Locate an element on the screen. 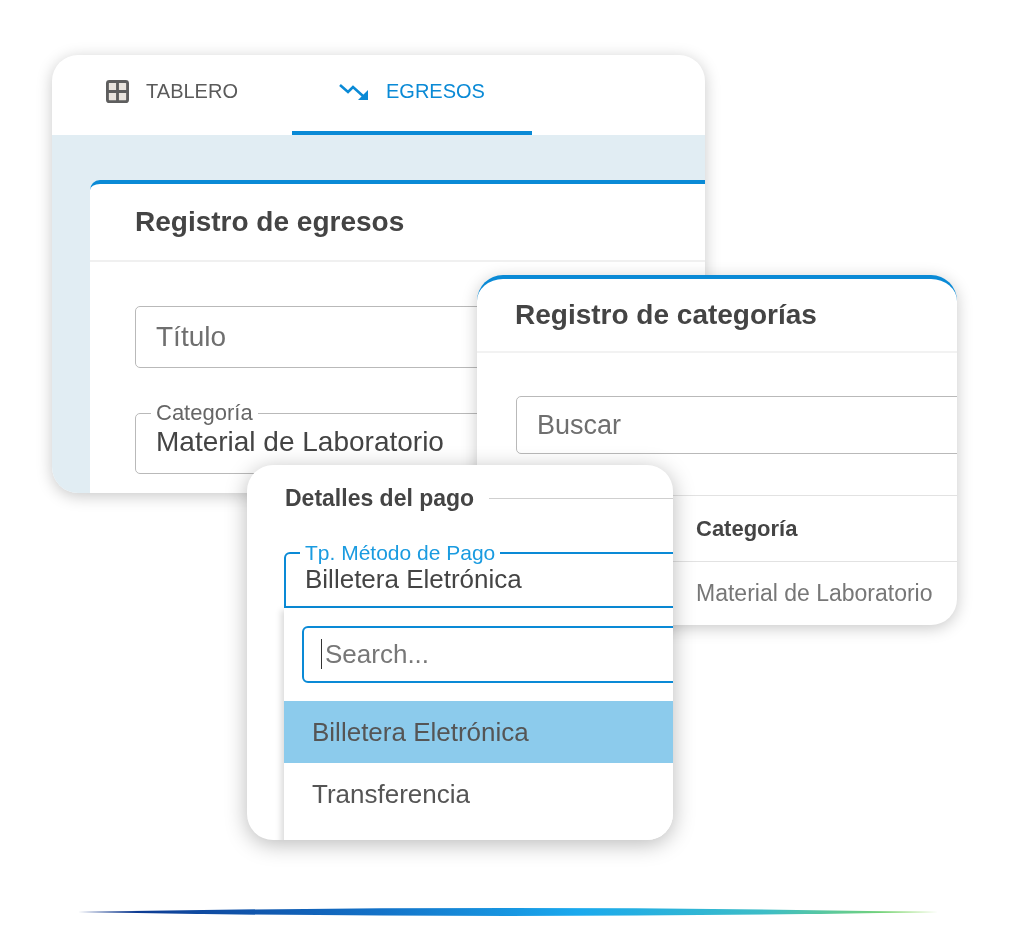 This screenshot has height=934, width=1011. field-label: Categoría is located at coordinates (204, 413).